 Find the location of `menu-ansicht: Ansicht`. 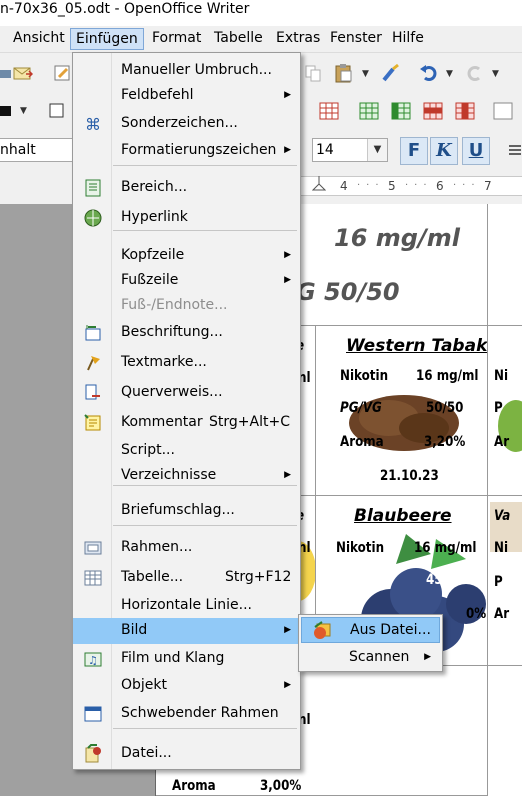

menu-ansicht: Ansicht is located at coordinates (39, 39).